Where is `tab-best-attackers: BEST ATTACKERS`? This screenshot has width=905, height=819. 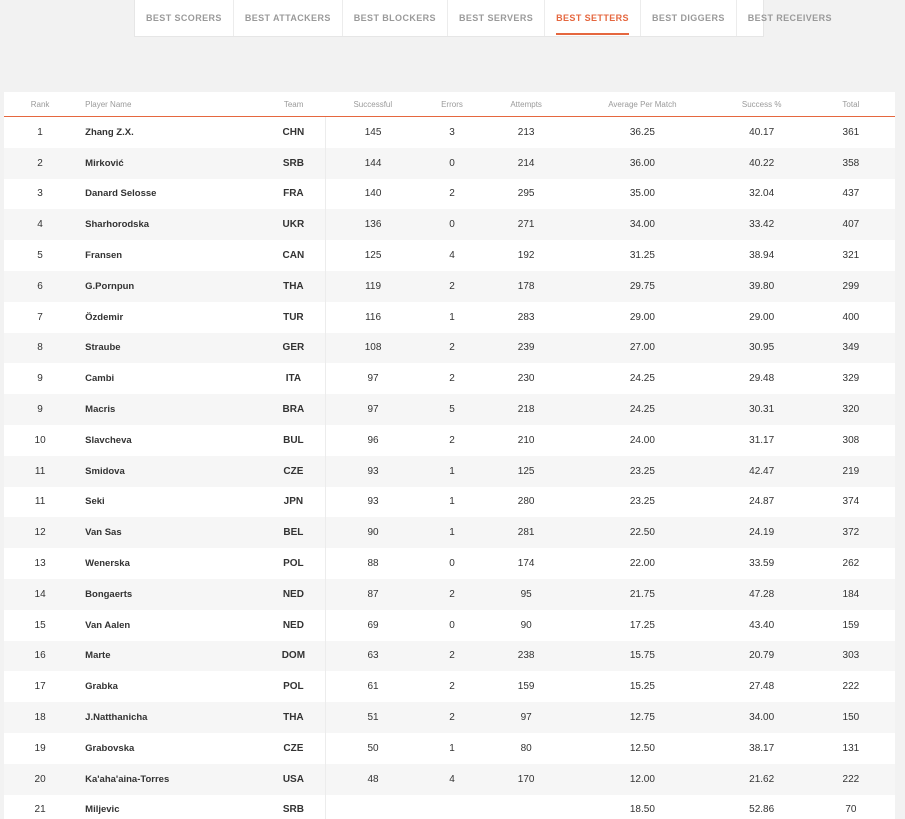
tab-best-attackers: BEST ATTACKERS is located at coordinates (288, 18).